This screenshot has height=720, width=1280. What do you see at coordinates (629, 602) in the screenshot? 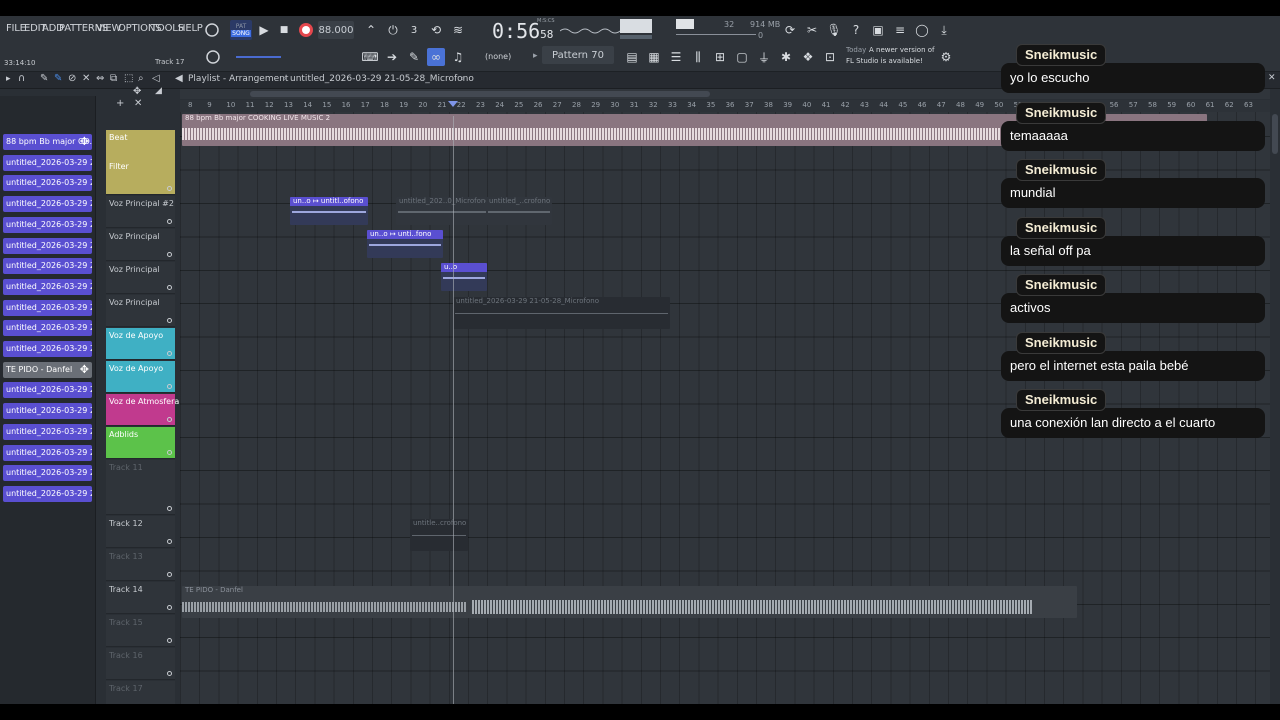
I see `te-pido-audio-clip: TE PIDO - Danfel` at bounding box center [629, 602].